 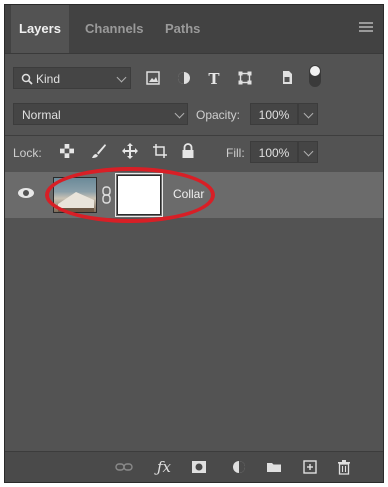 I want to click on tab-layers: Layers, so click(x=40, y=29).